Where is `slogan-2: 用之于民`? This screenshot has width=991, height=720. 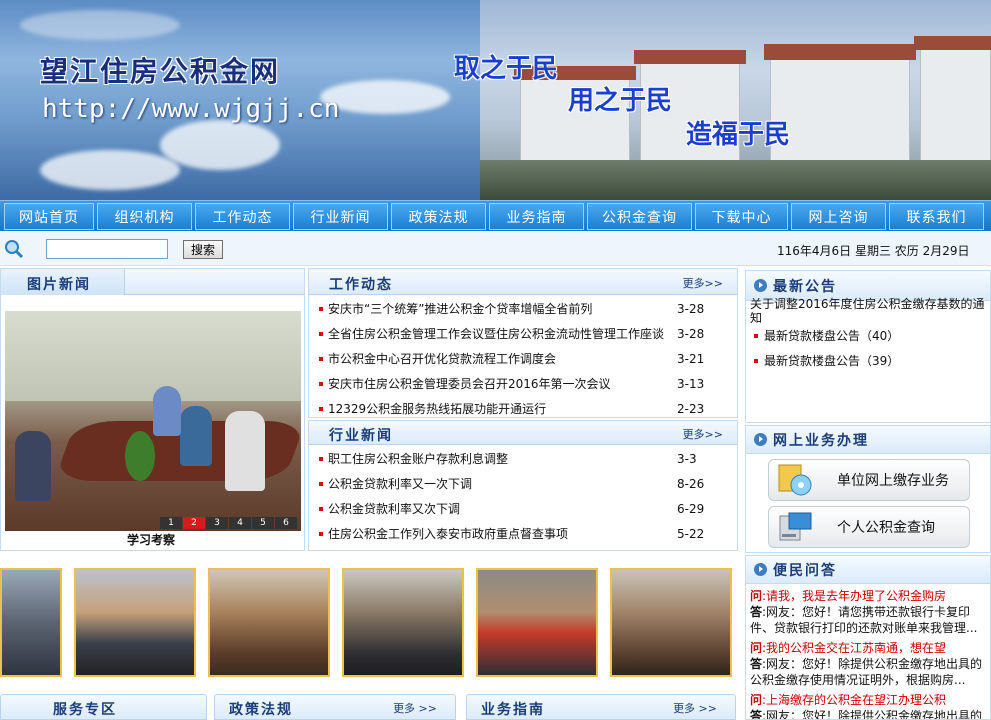 slogan-2: 用之于民 is located at coordinates (620, 101).